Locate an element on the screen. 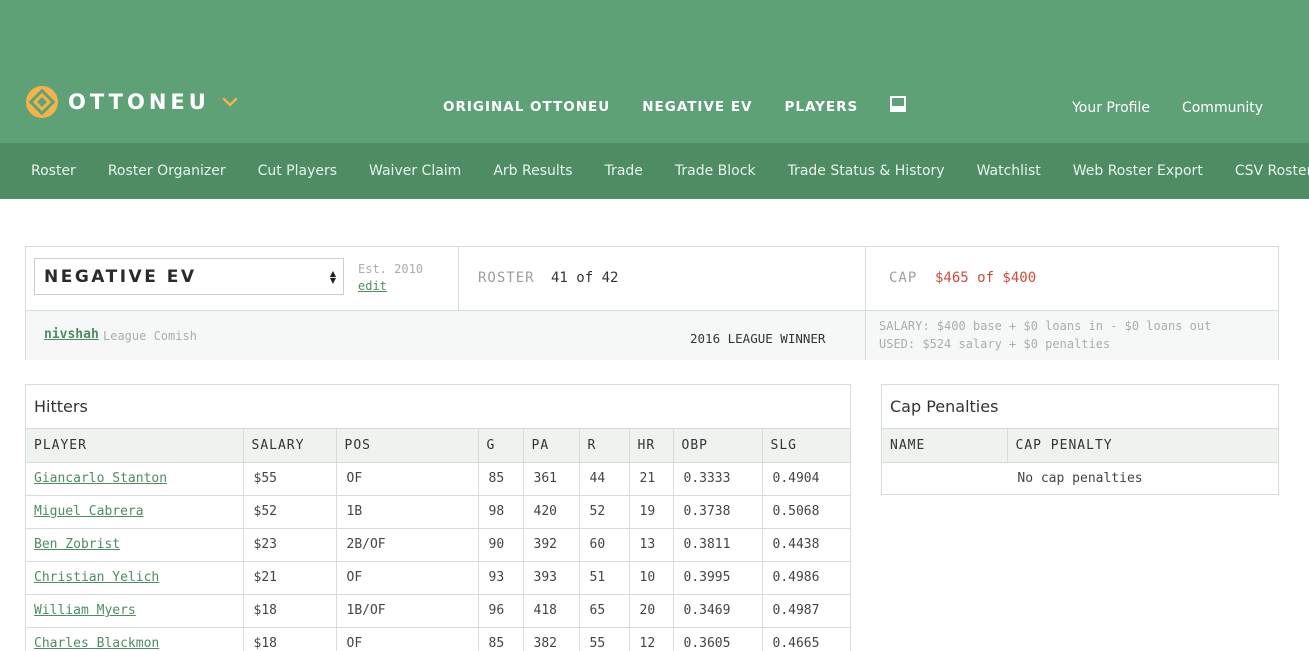 The width and height of the screenshot is (1309, 651). player-cell: Miguel Cabrera is located at coordinates (135, 512).